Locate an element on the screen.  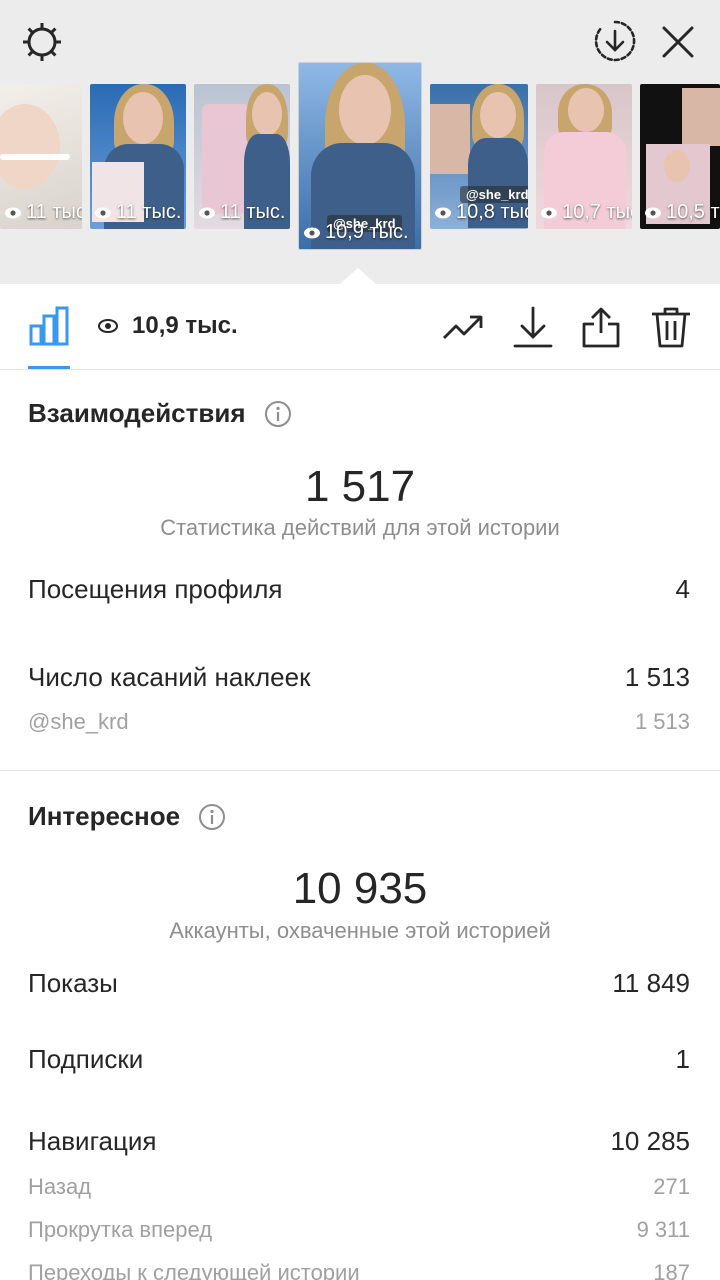
close-icon is located at coordinates (678, 42).